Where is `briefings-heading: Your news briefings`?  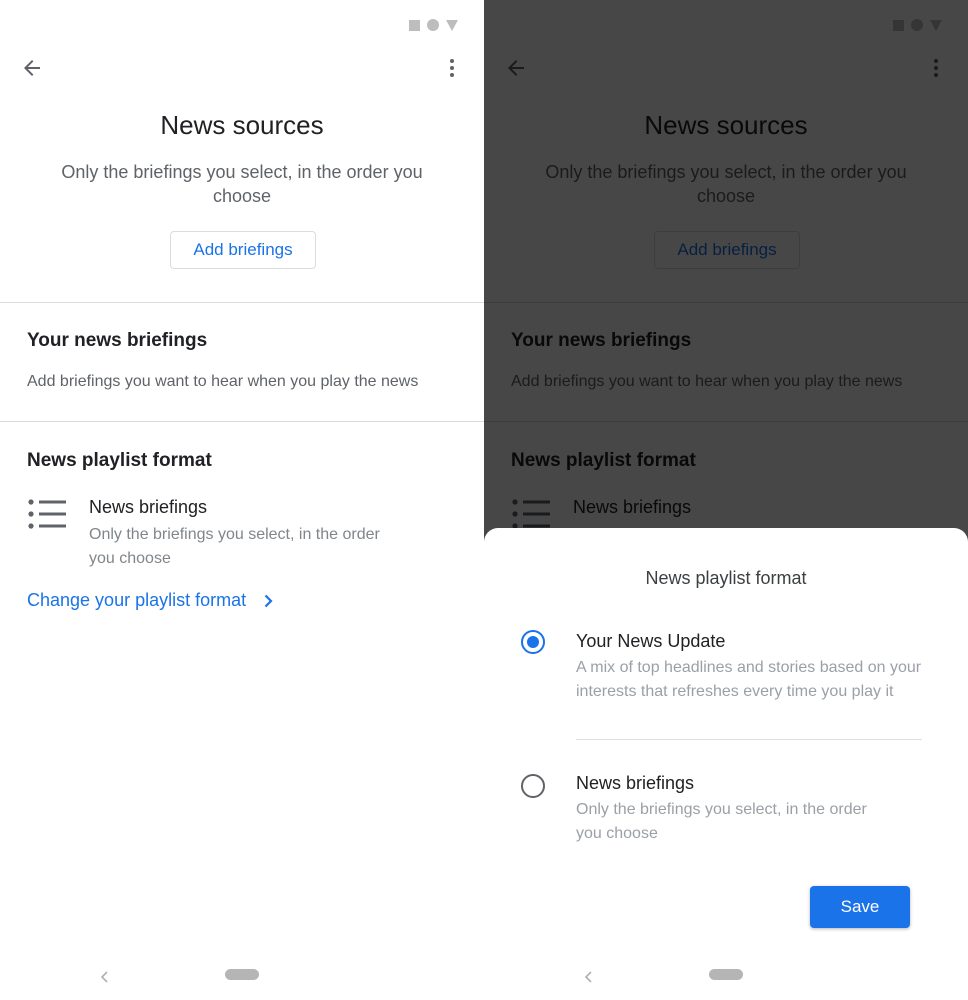
briefings-heading: Your news briefings is located at coordinates (117, 340).